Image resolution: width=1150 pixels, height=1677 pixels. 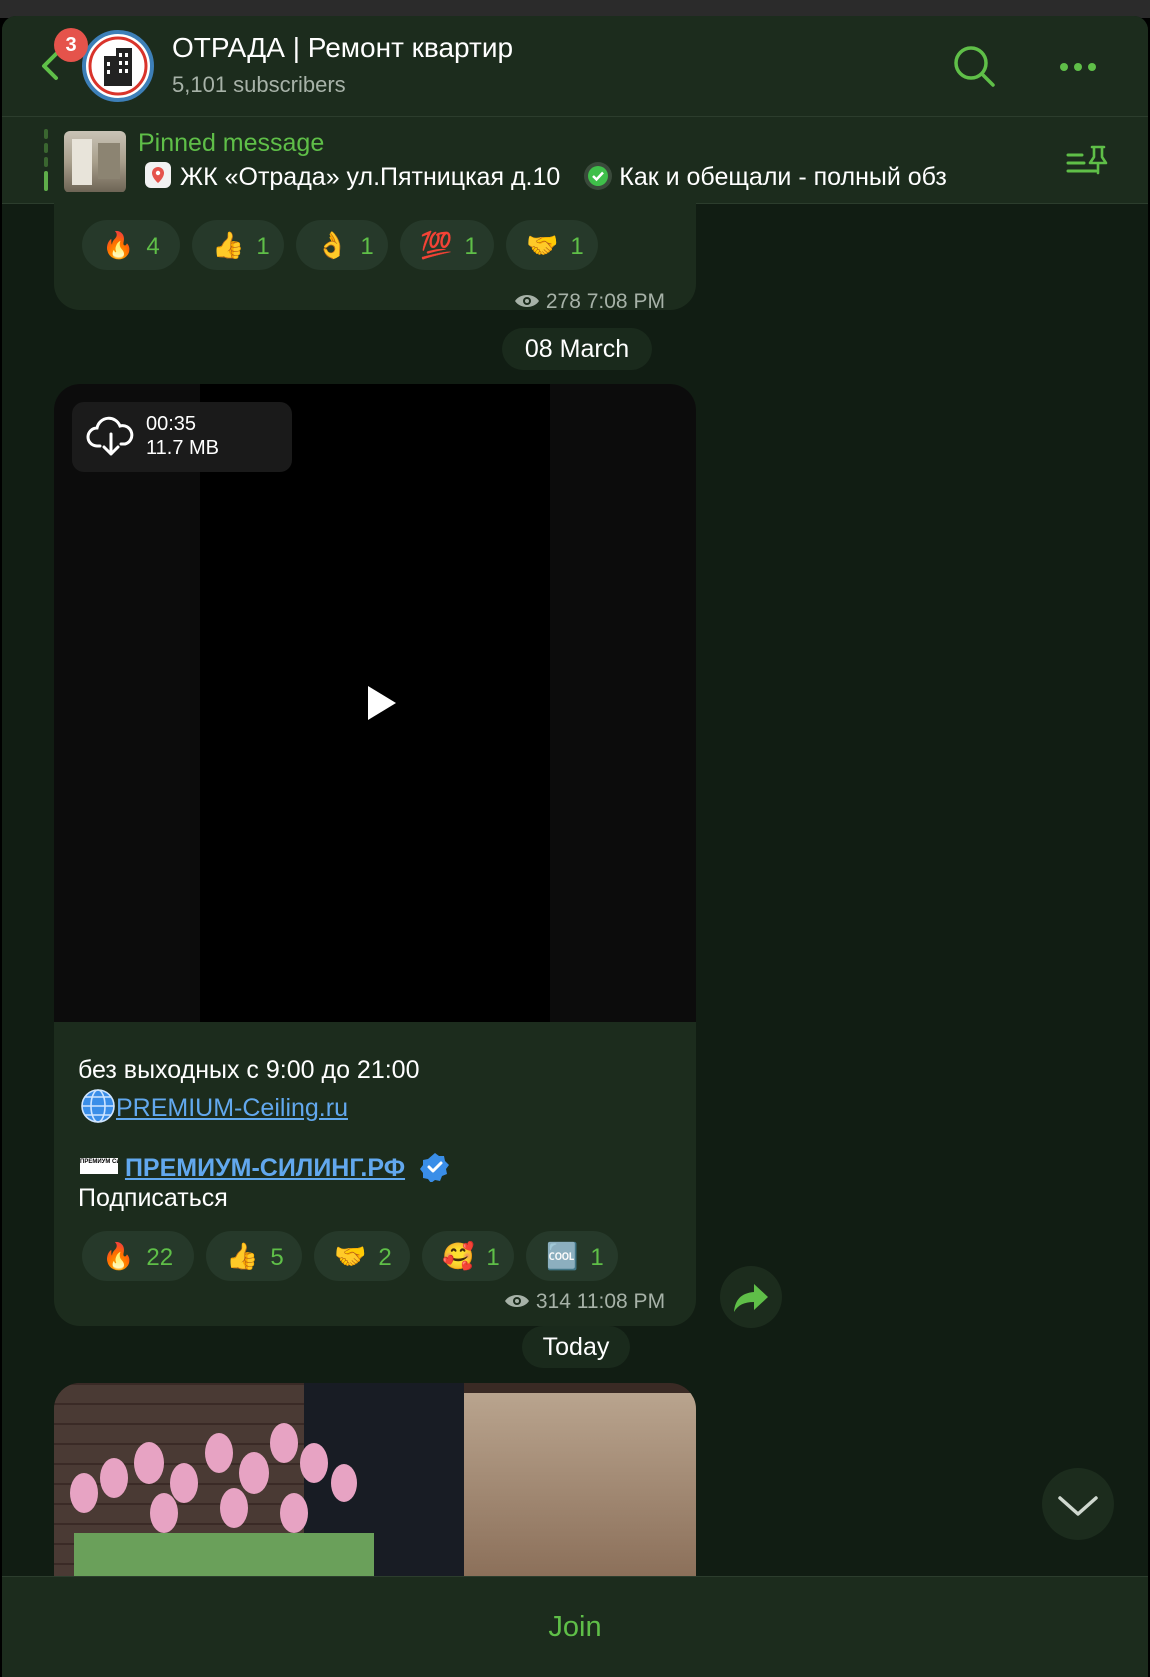 What do you see at coordinates (249, 1070) in the screenshot?
I see `message-line-hours: без выходных с 9:00 до 21:00` at bounding box center [249, 1070].